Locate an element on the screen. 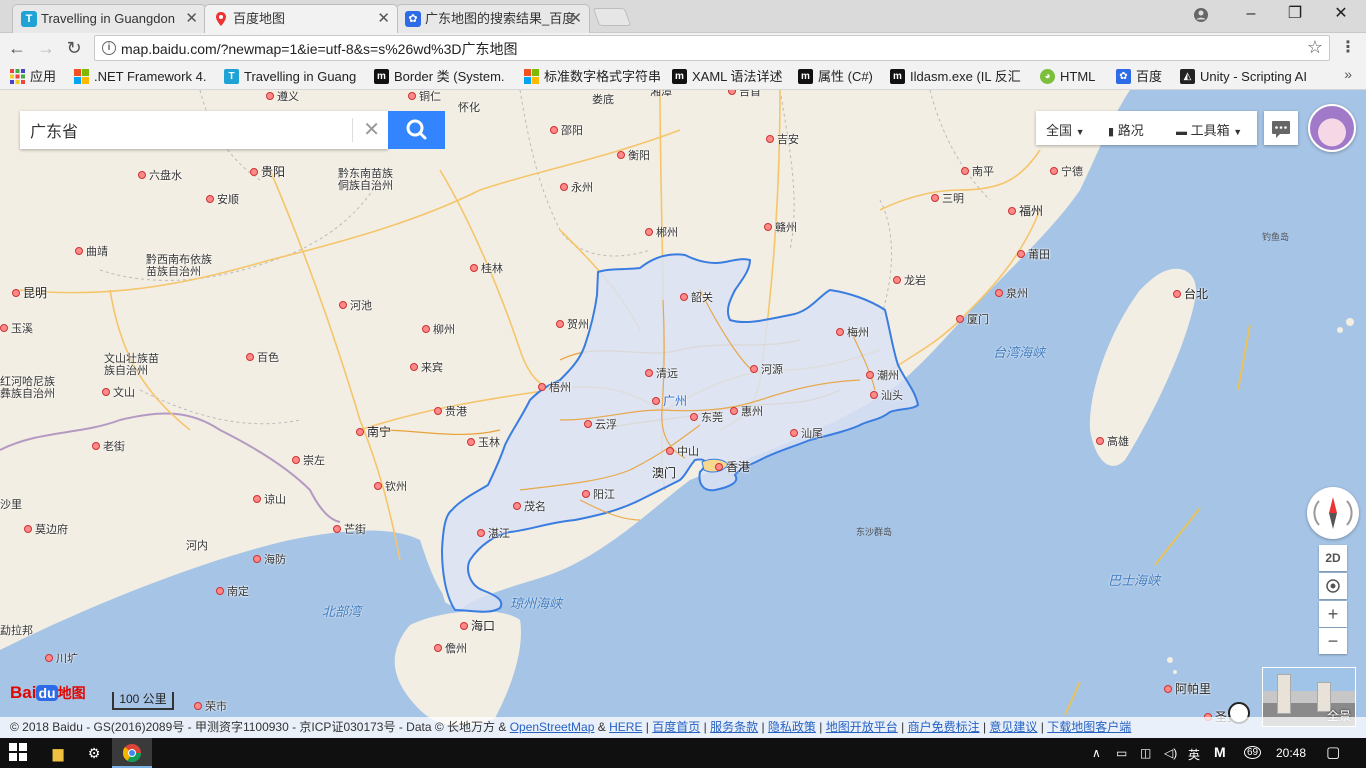 Image resolution: width=1366 pixels, height=768 pixels. message-button is located at coordinates (1281, 128).